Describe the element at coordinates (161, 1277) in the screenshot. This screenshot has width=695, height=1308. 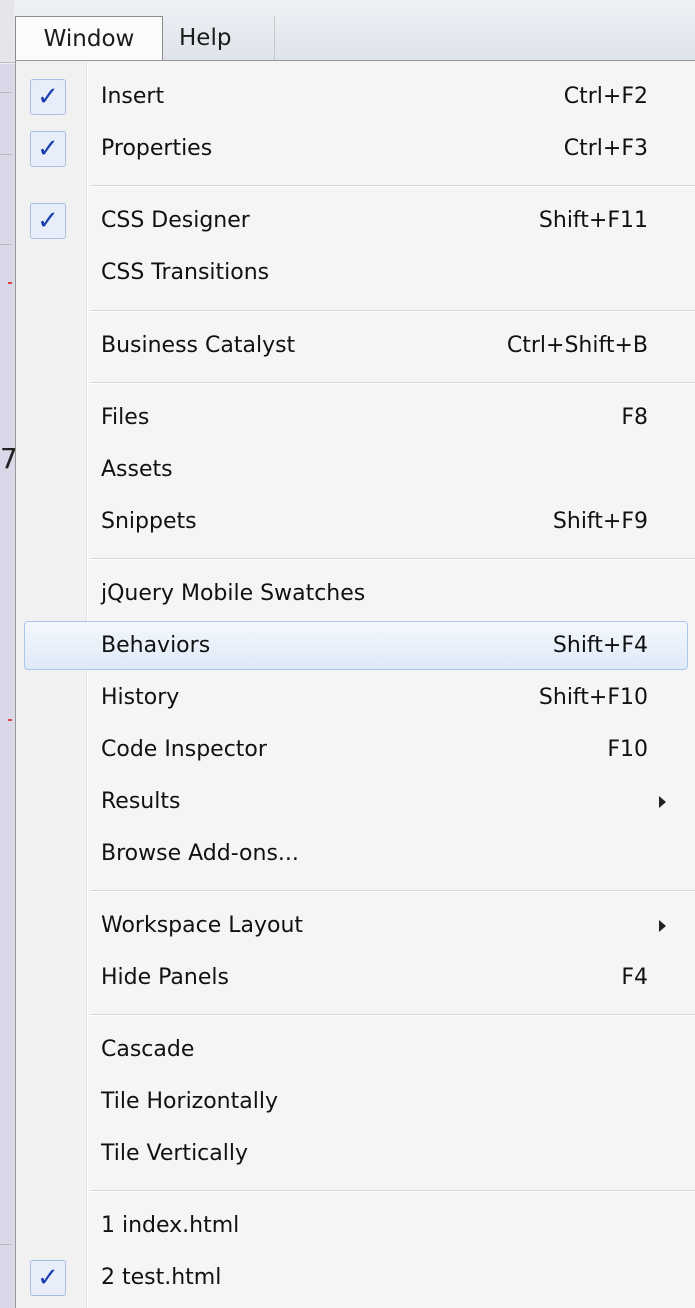
I see `menu-item-label: 2 test.html` at that location.